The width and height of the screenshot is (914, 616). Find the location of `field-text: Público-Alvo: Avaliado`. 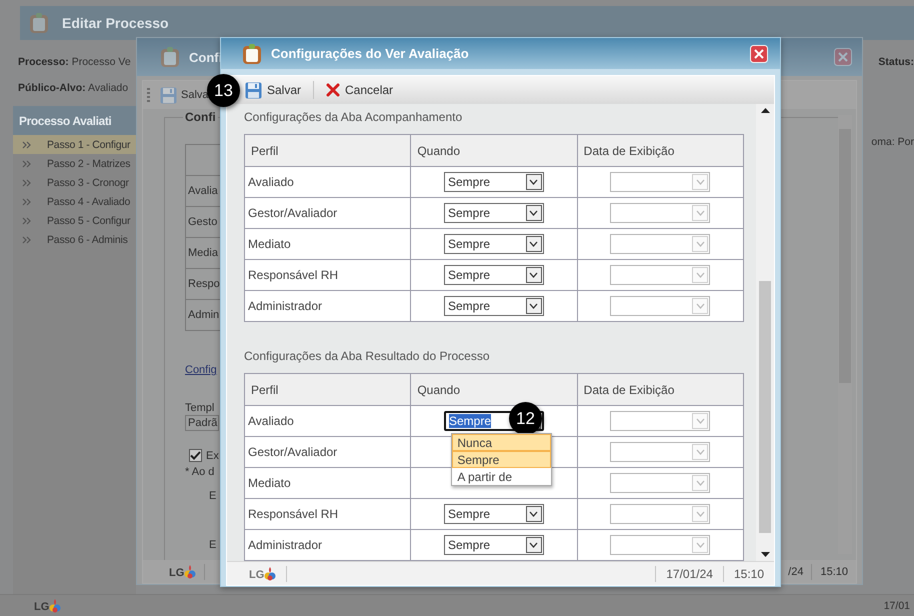

field-text: Público-Alvo: Avaliado is located at coordinates (73, 88).